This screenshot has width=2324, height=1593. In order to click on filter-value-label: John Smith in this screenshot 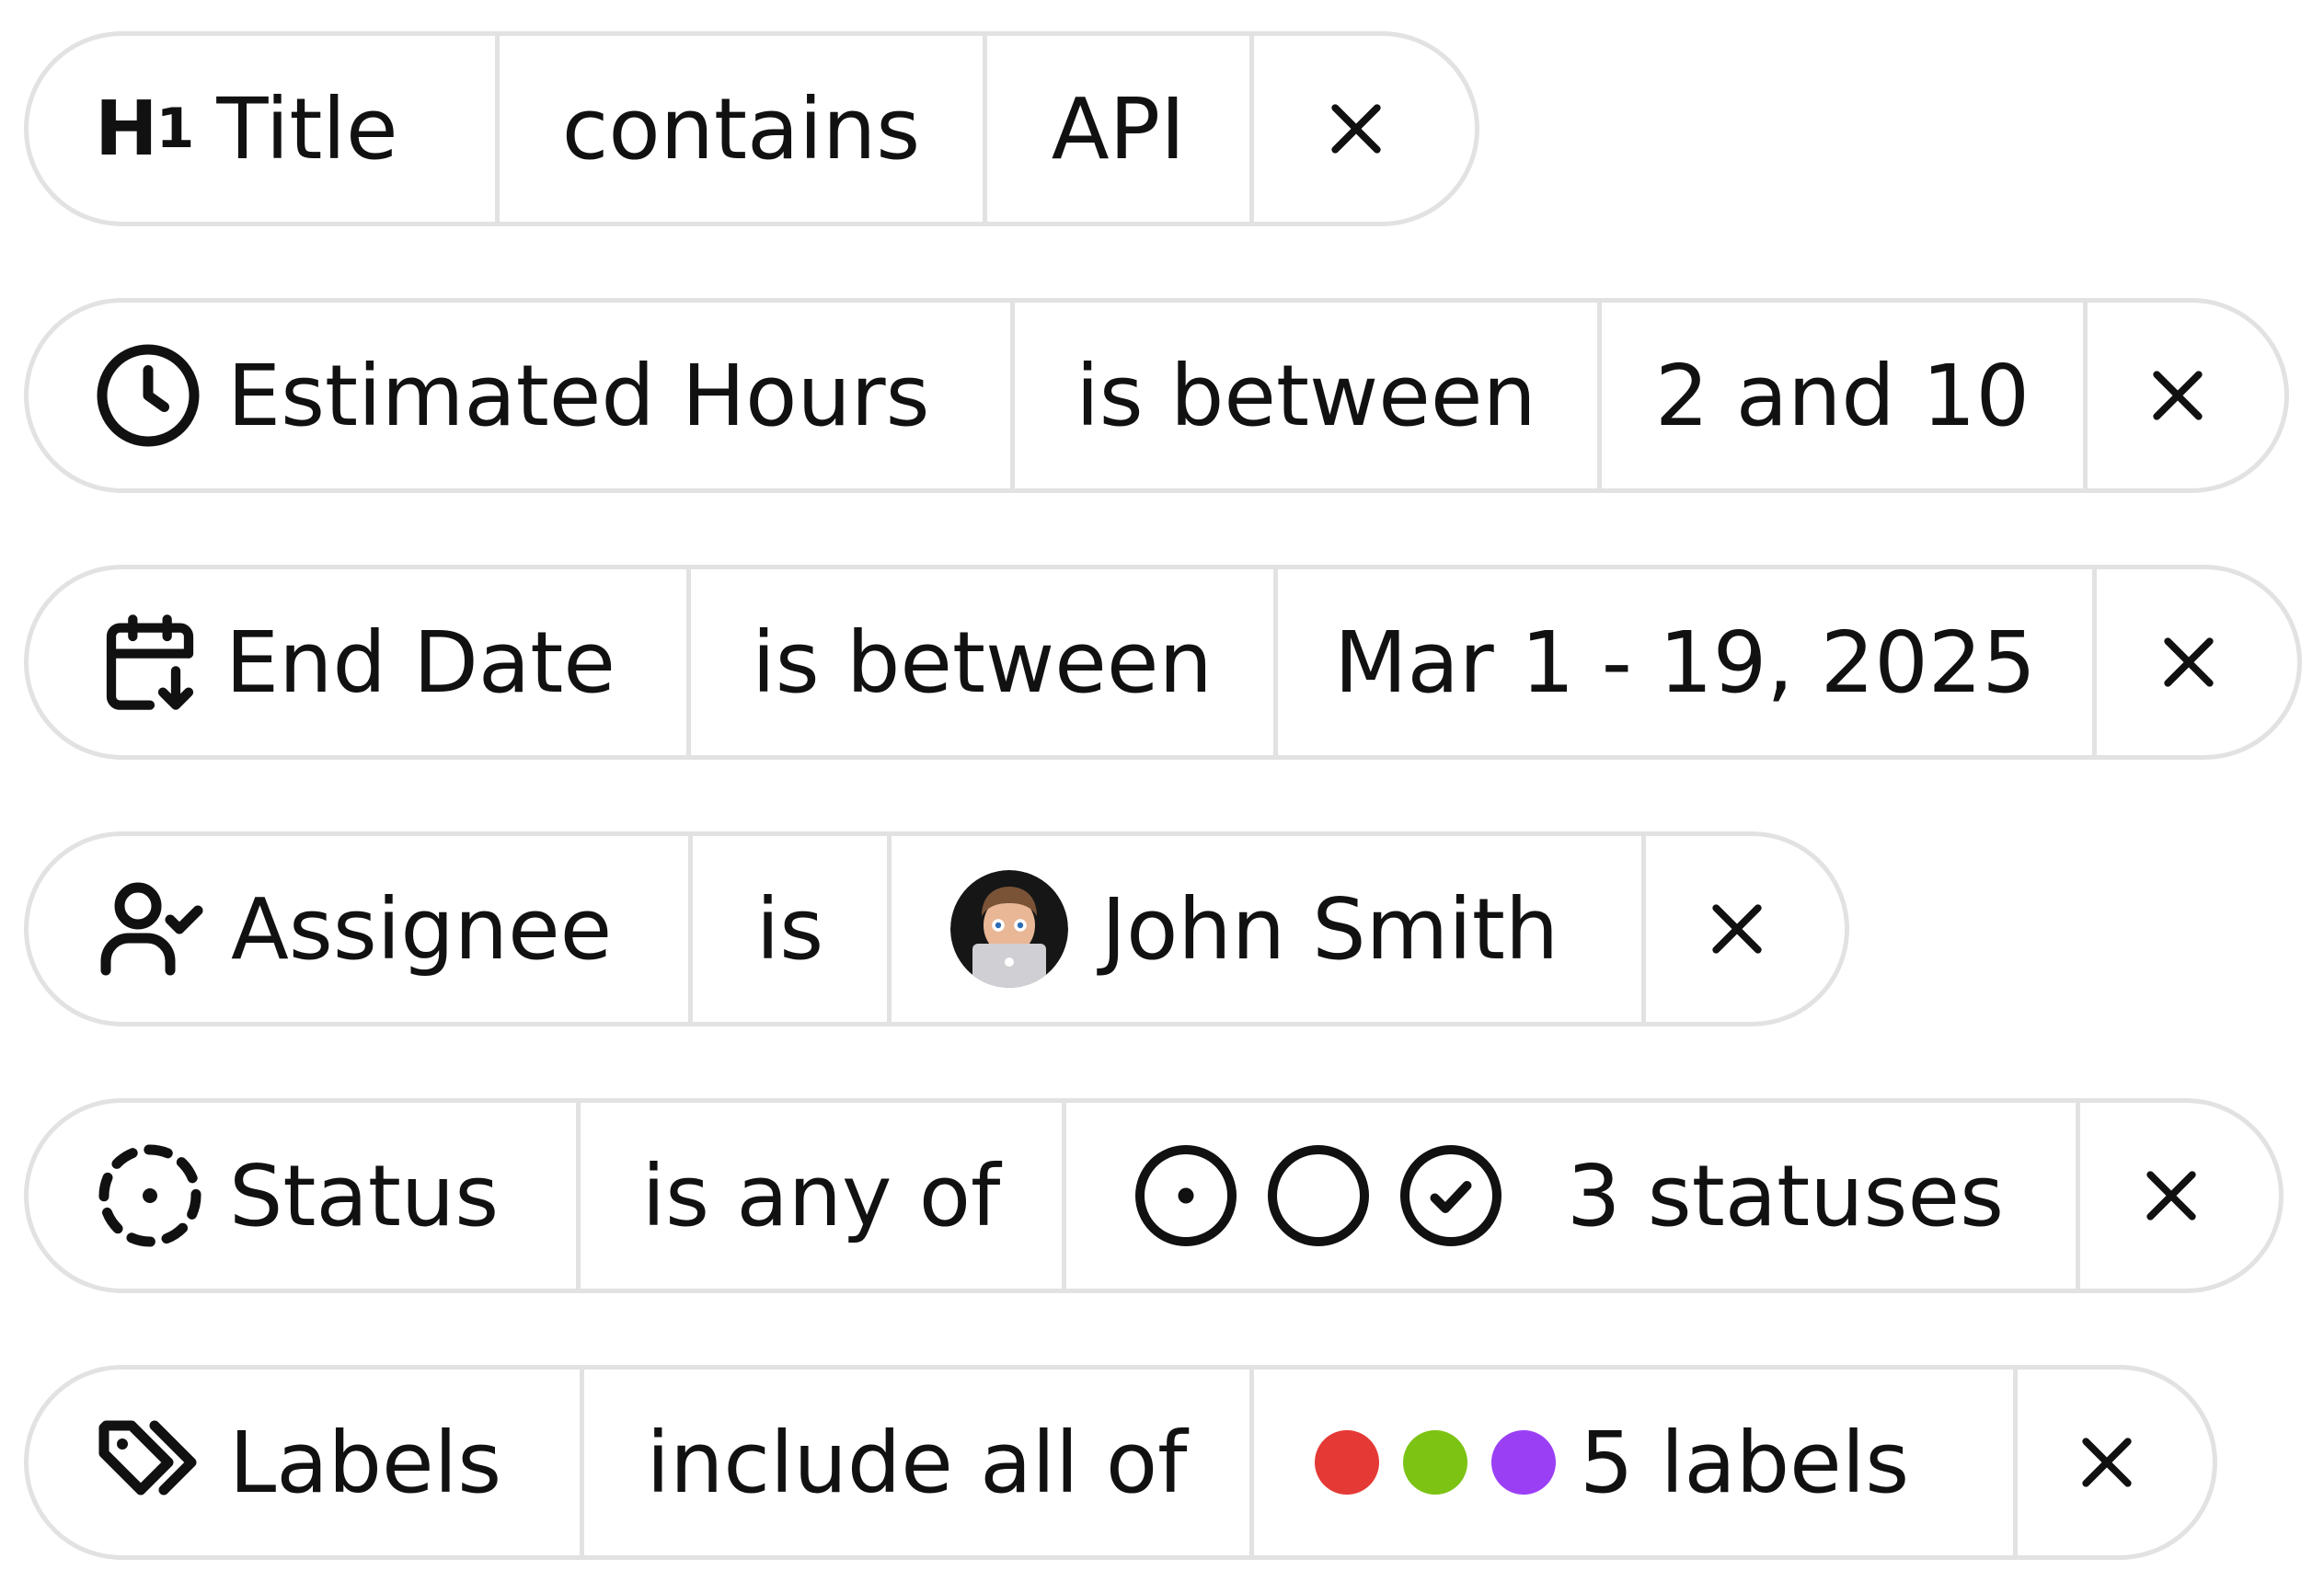, I will do `click(1330, 929)`.